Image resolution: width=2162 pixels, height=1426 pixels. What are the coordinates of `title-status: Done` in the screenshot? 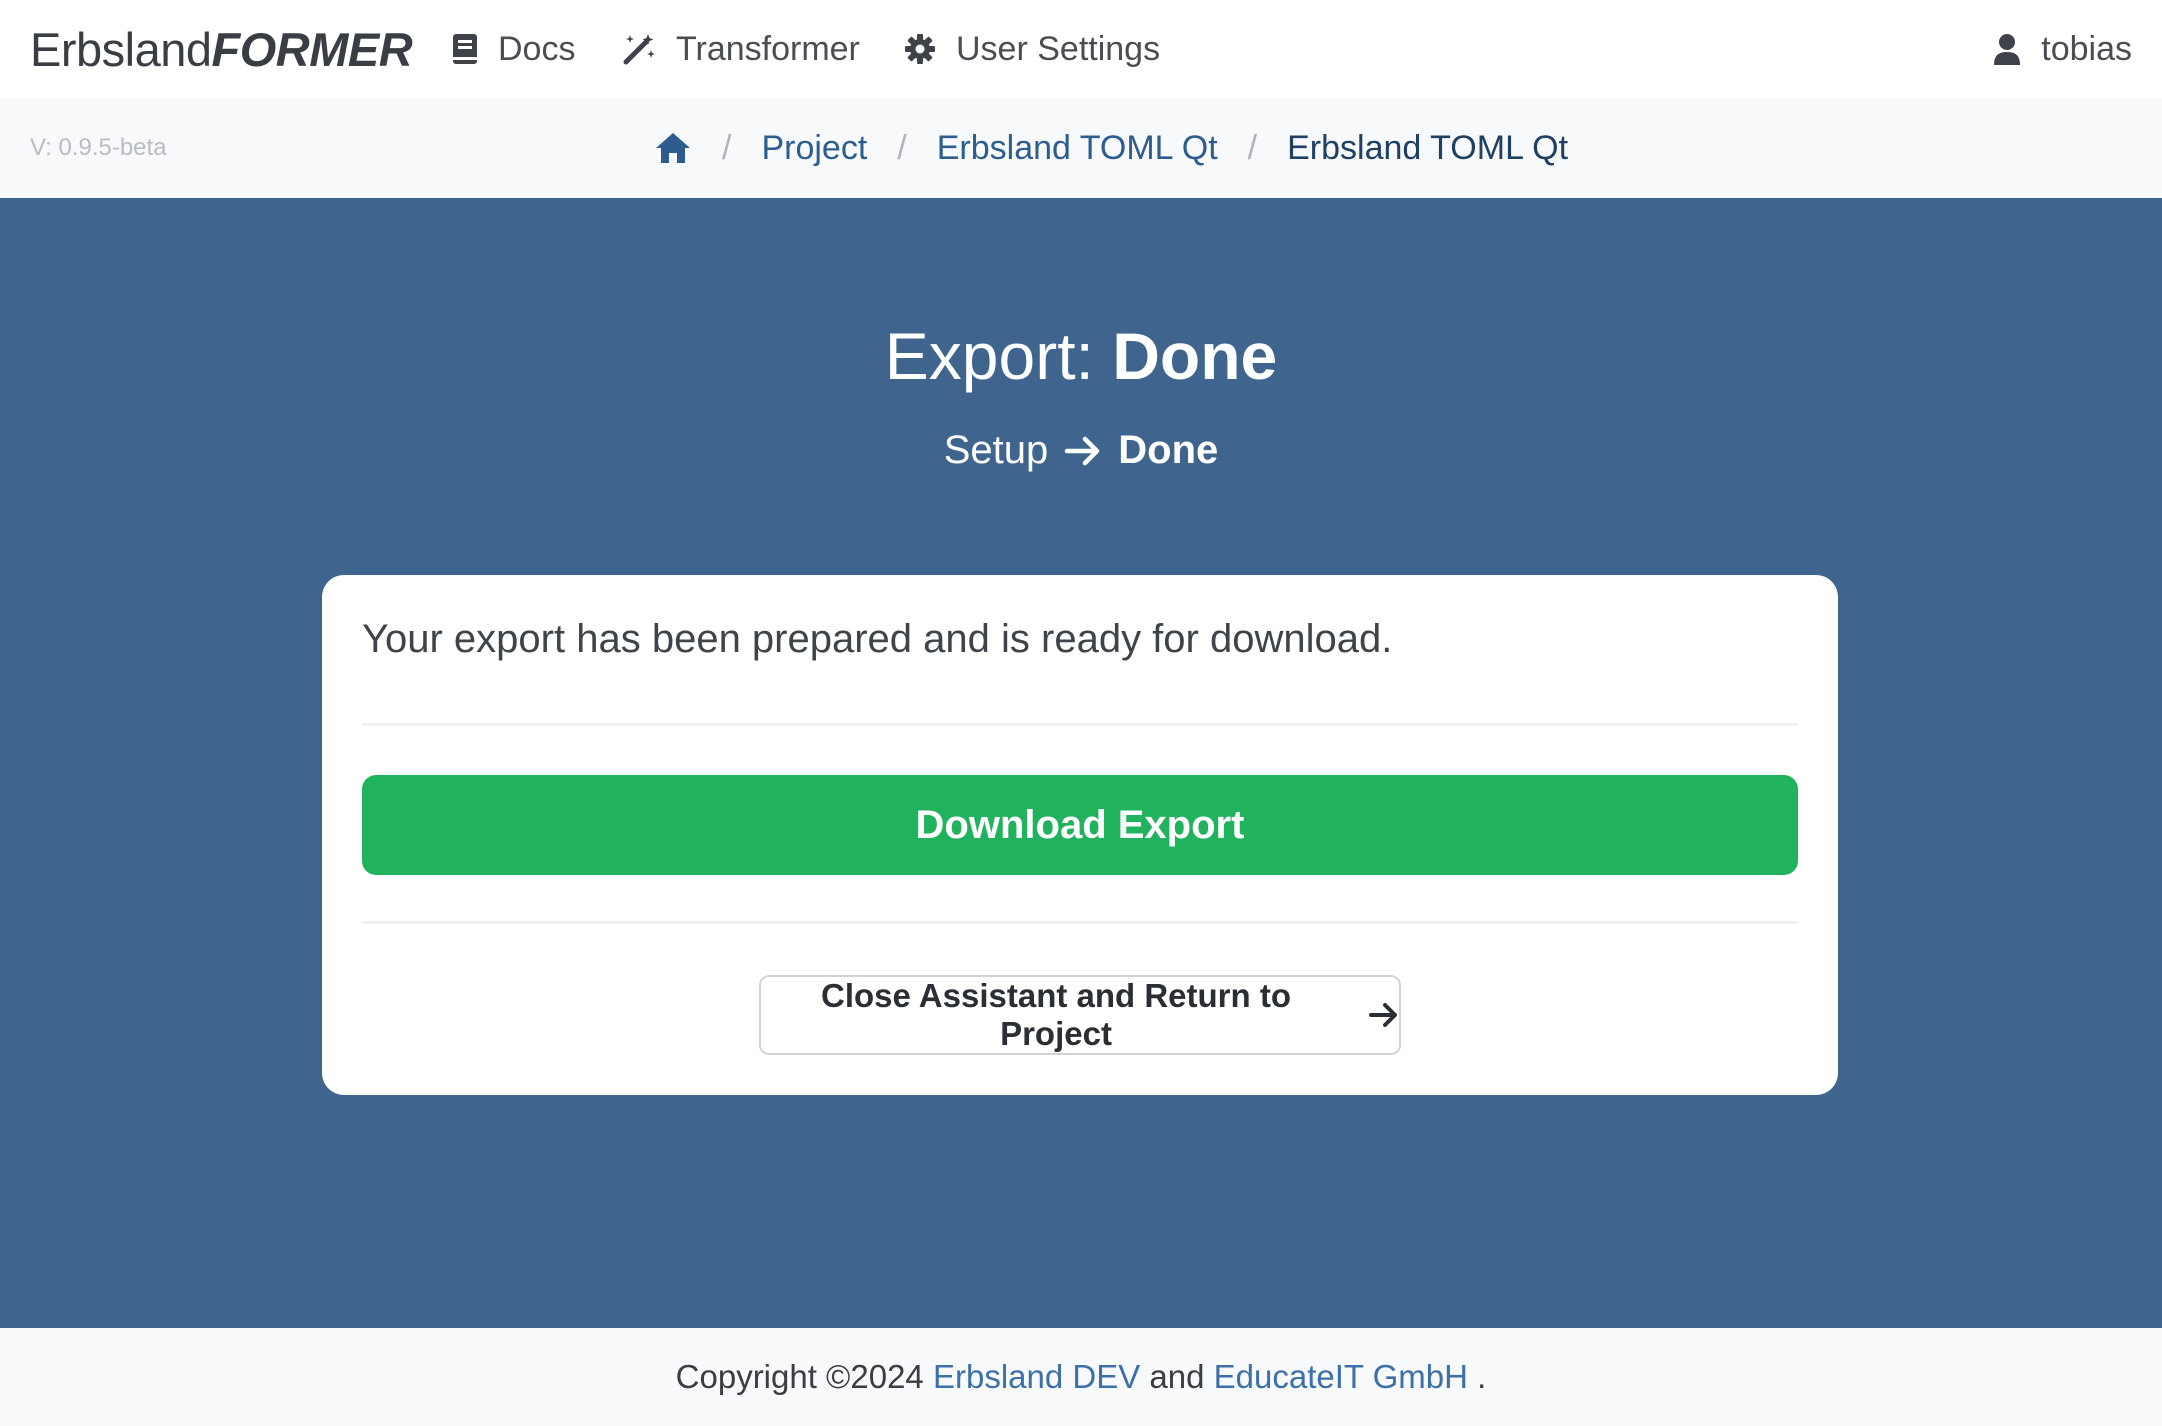 It's located at (1195, 356).